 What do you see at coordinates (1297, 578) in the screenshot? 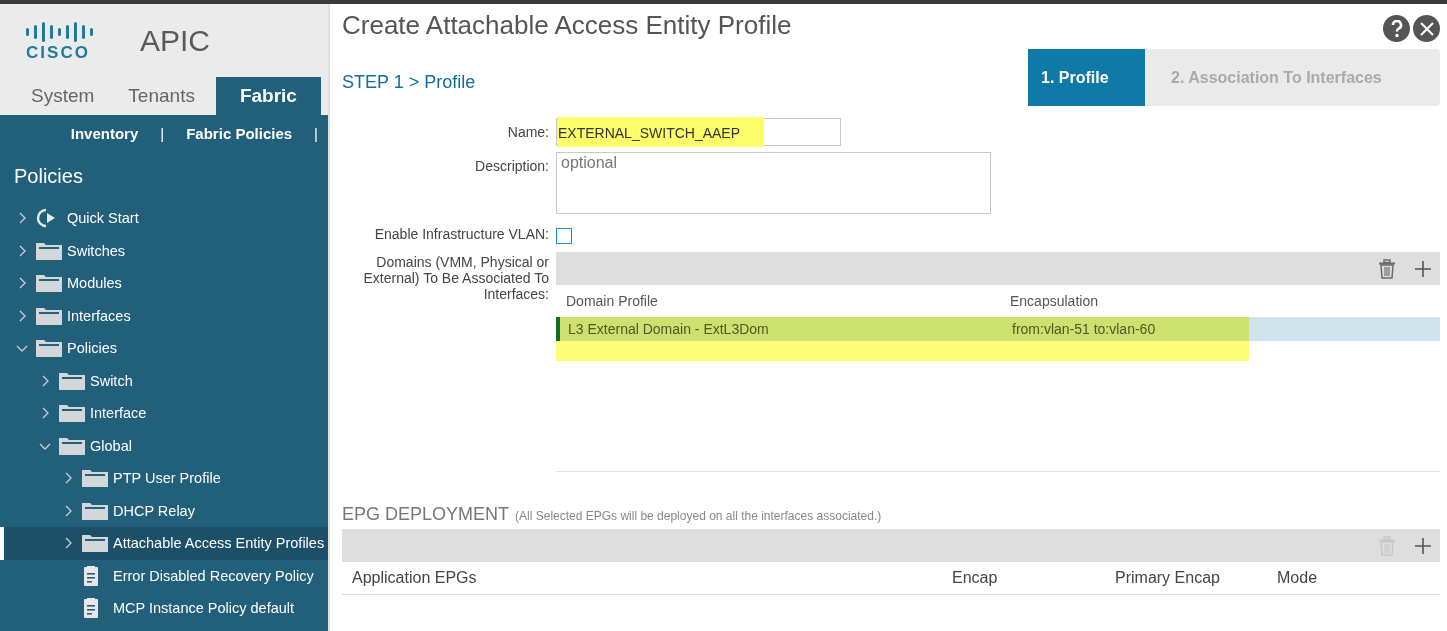
I see `column-header: Mode` at bounding box center [1297, 578].